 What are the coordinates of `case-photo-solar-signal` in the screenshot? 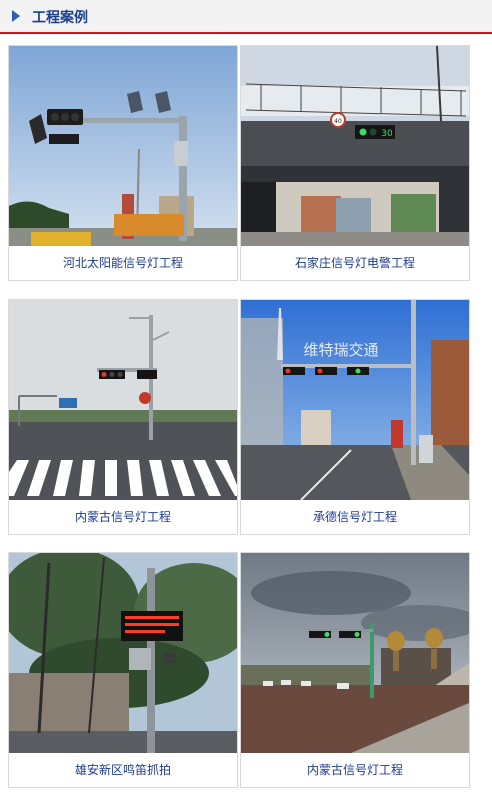 It's located at (123, 146).